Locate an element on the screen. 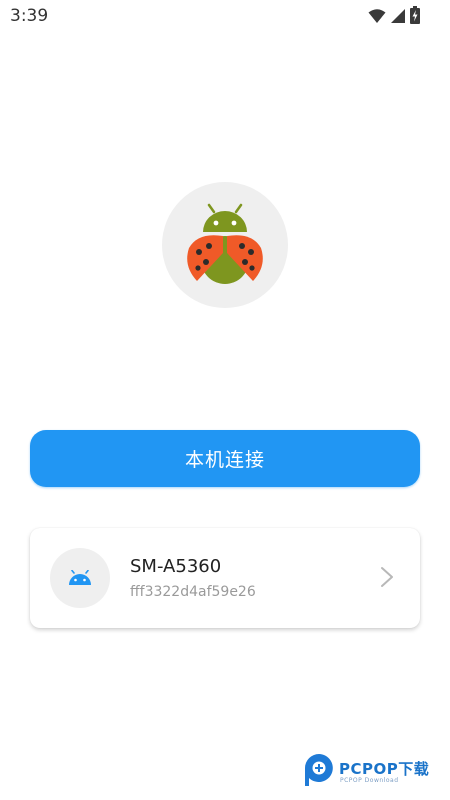 Image resolution: width=450 pixels, height=800 pixels. status-icons is located at coordinates (394, 17).